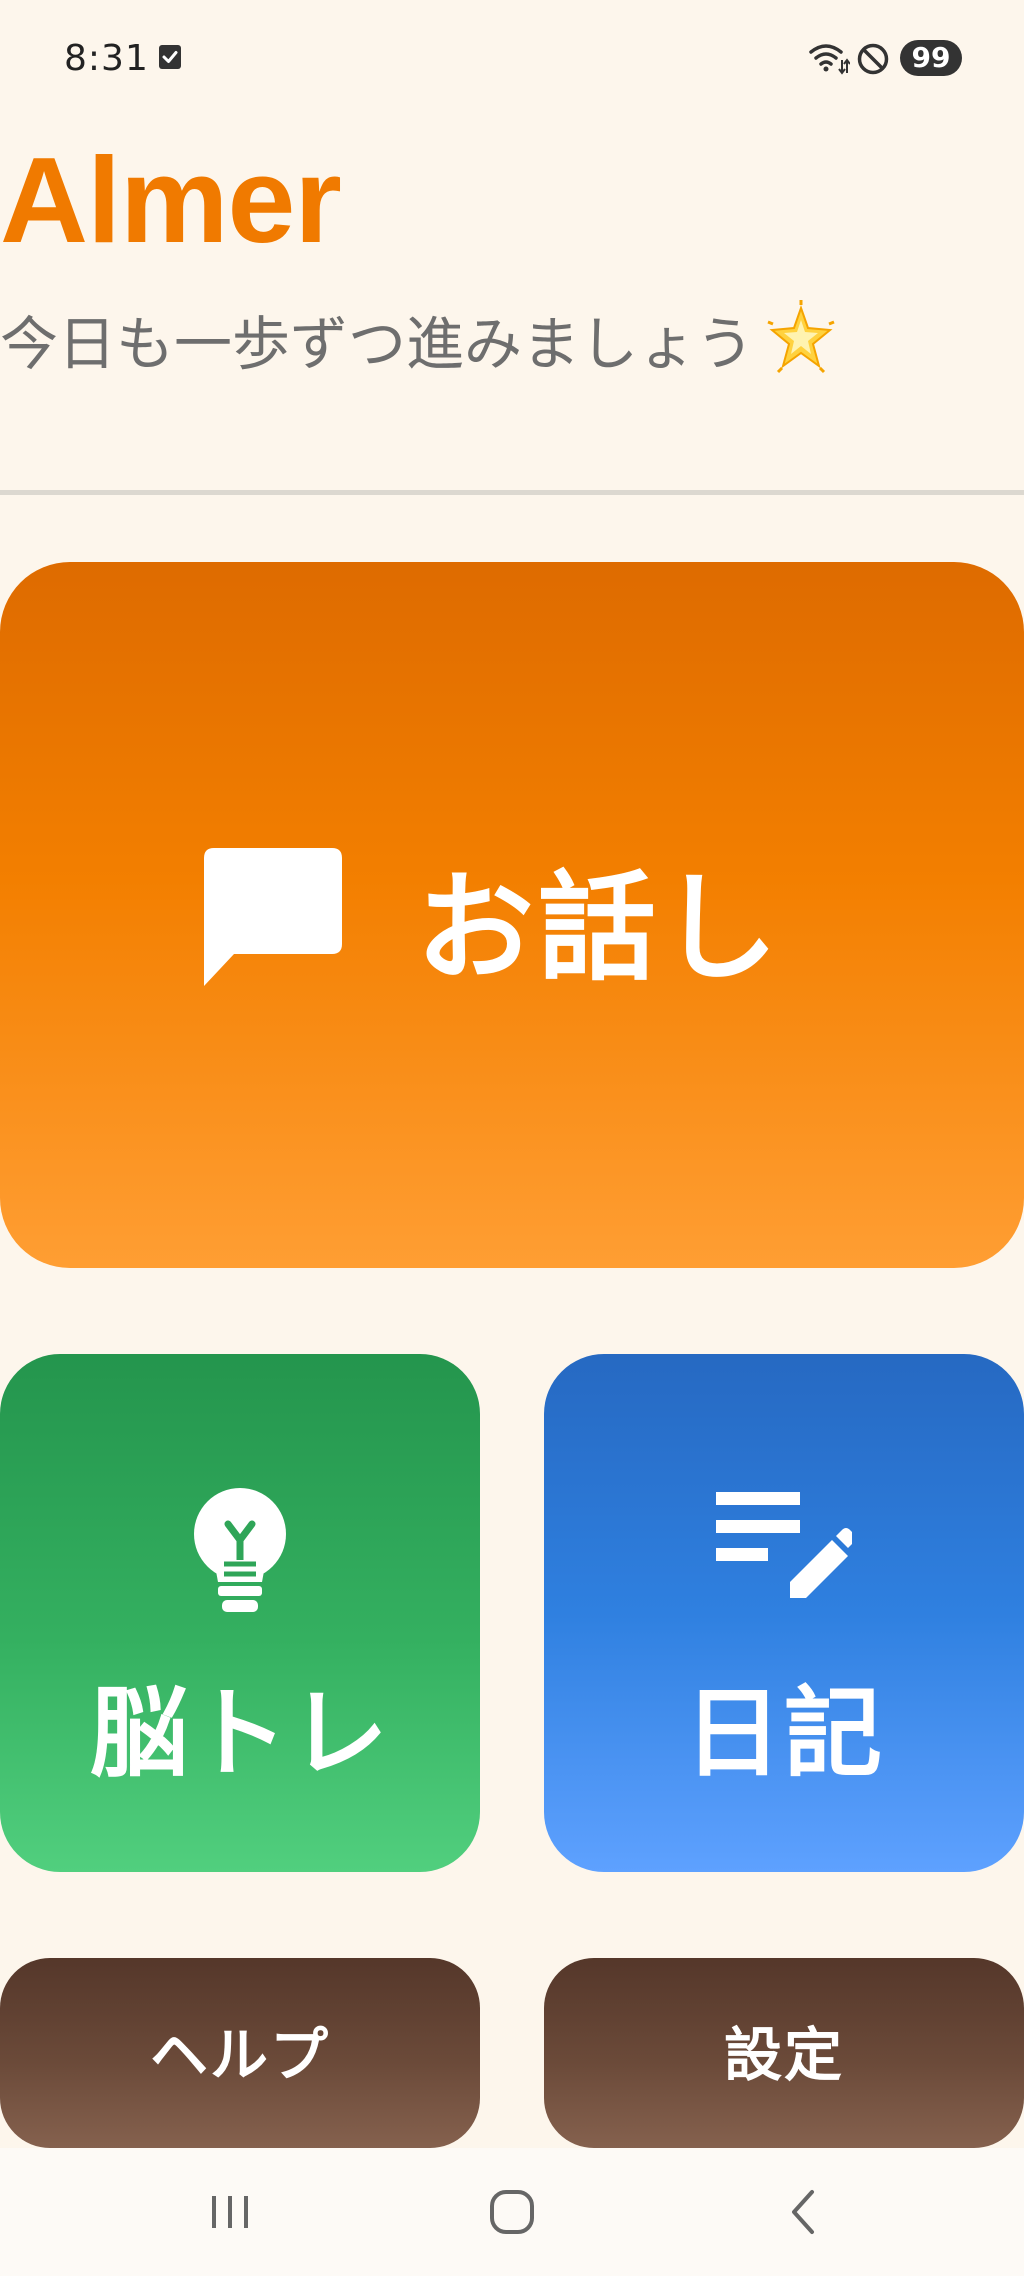 The width and height of the screenshot is (1024, 2276). I want to click on navigation-bar, so click(512, 2212).